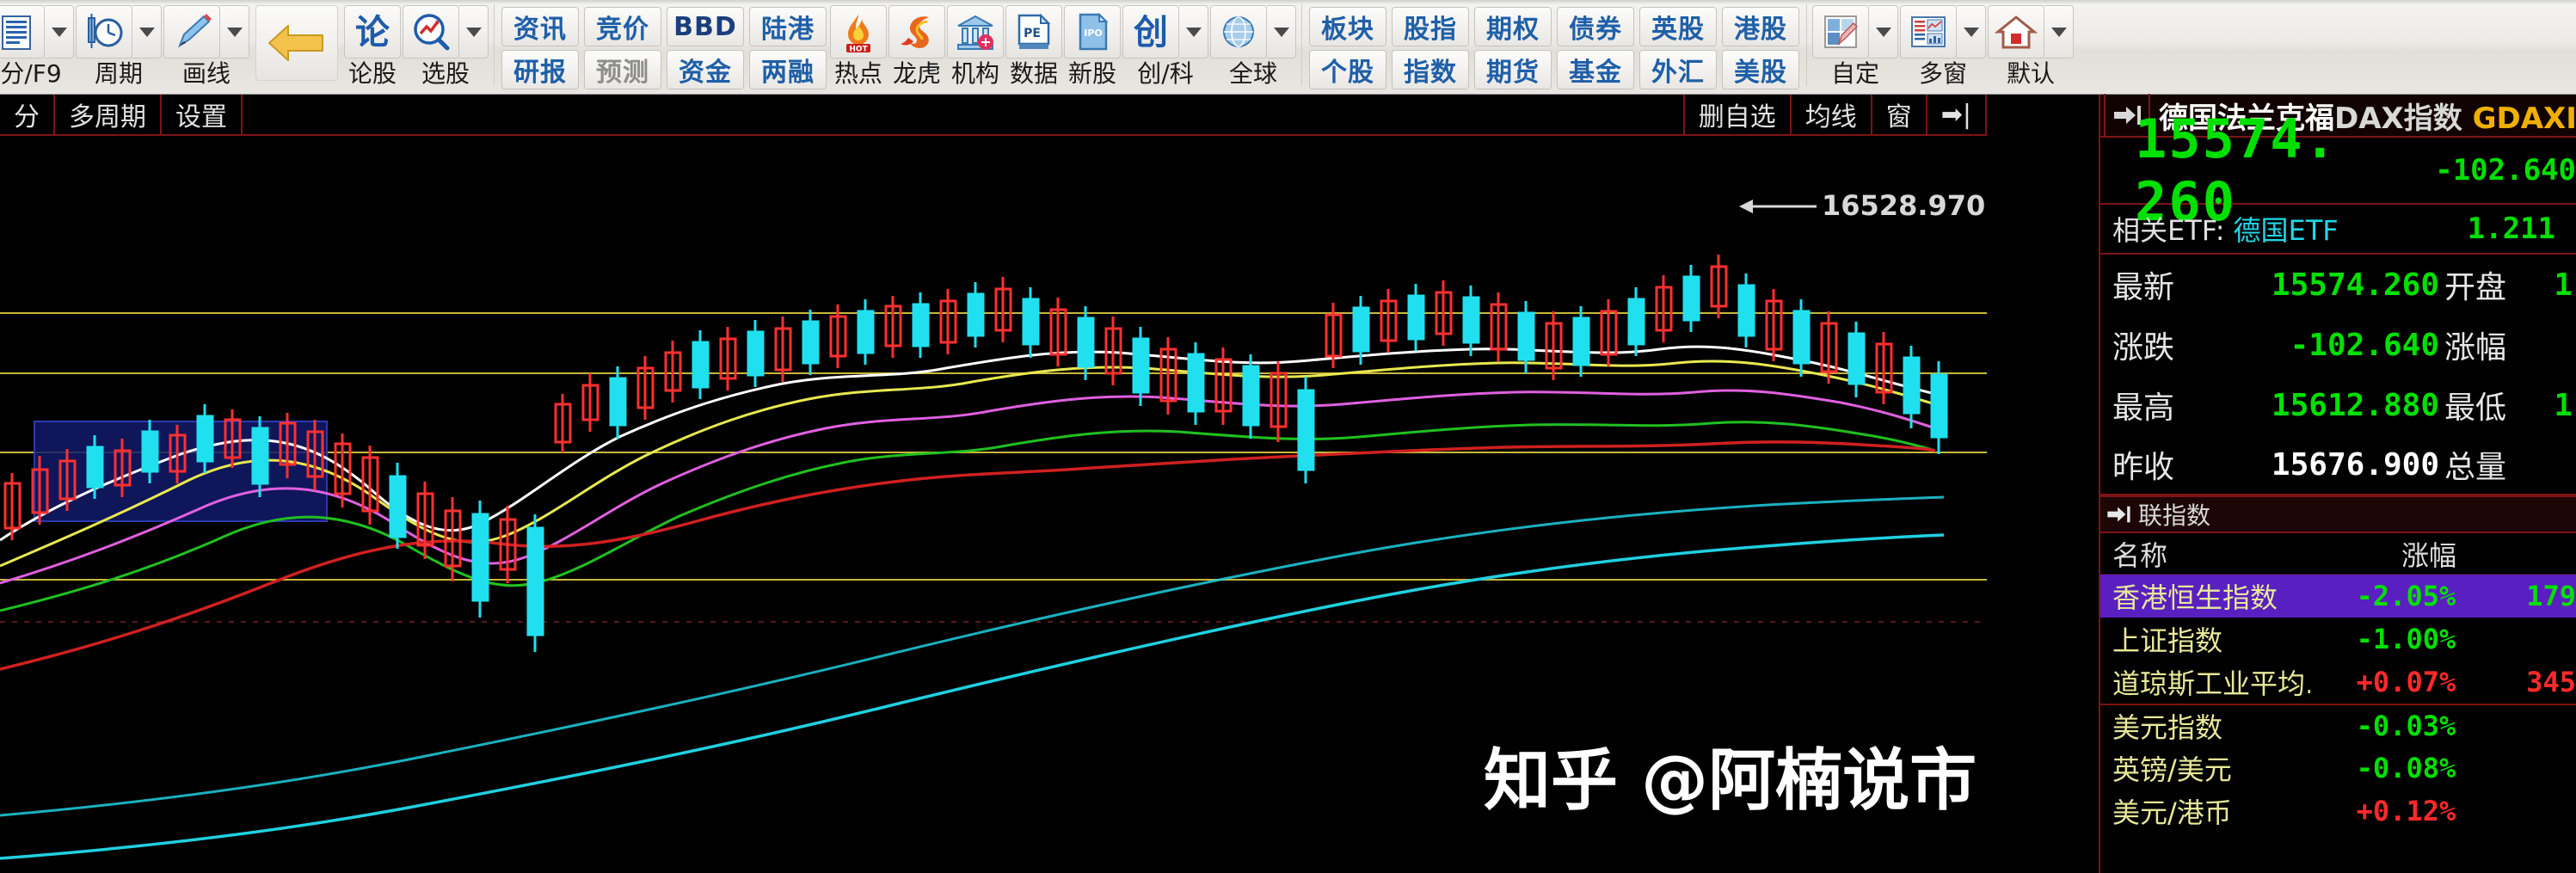 The width and height of the screenshot is (2576, 873). What do you see at coordinates (705, 70) in the screenshot?
I see `toolbar-button-zijin: 资金` at bounding box center [705, 70].